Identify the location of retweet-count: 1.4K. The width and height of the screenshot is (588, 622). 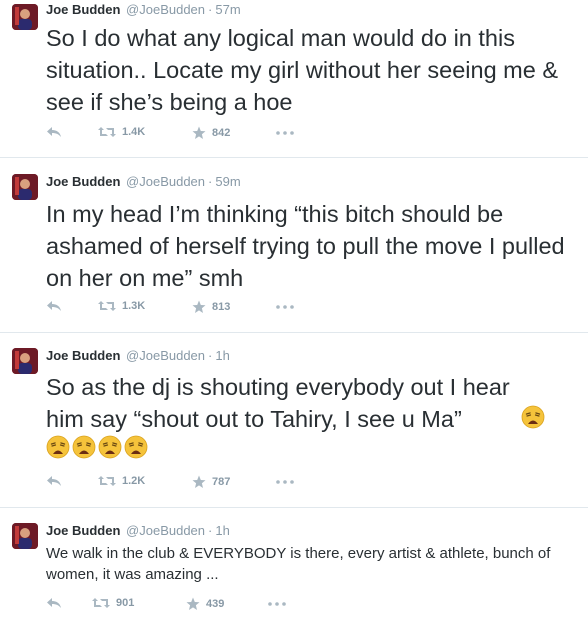
(134, 132).